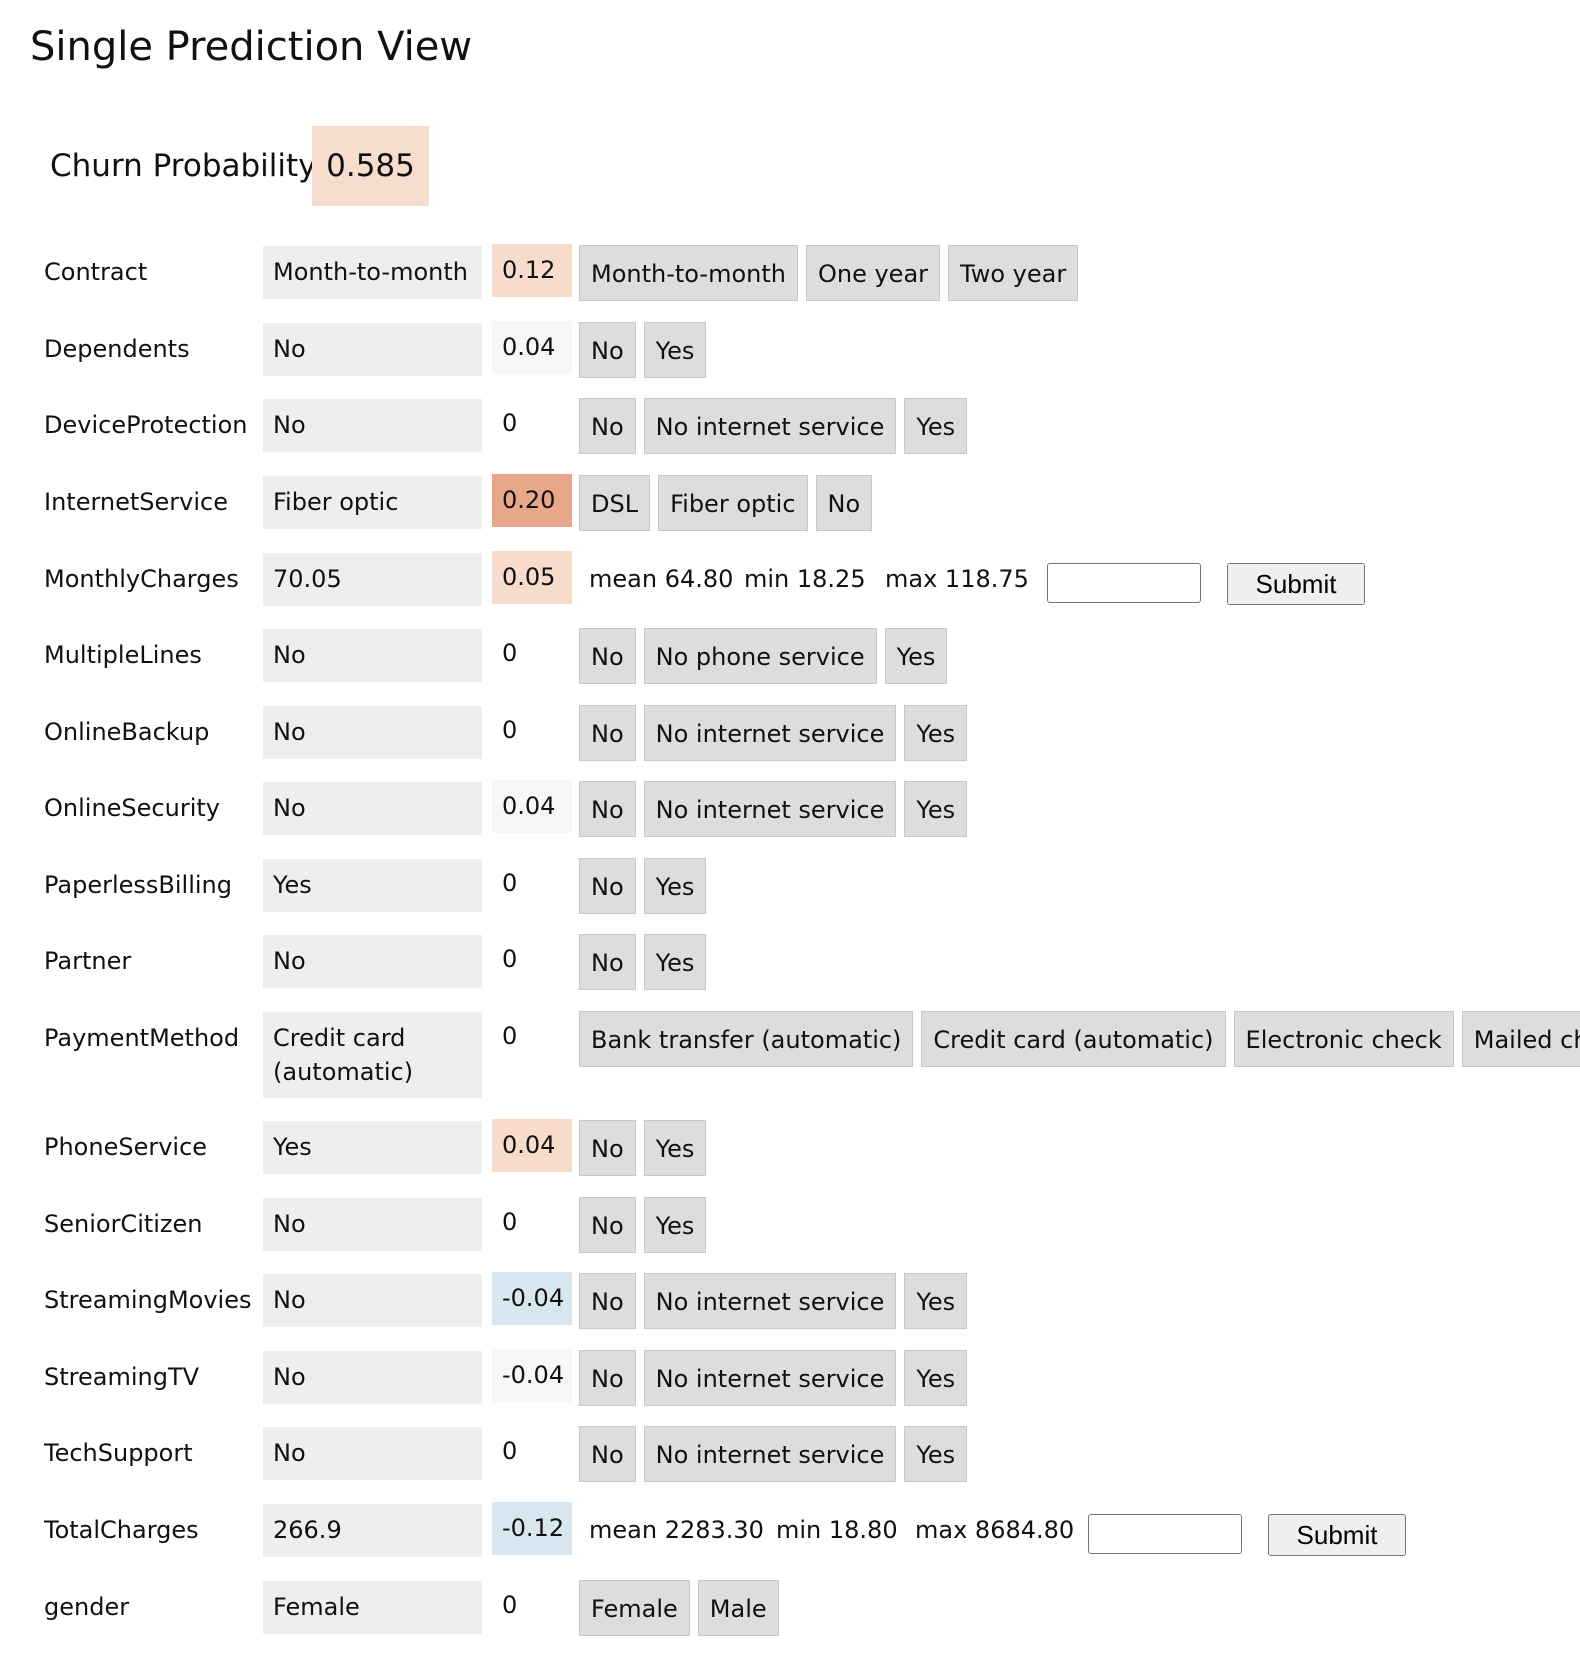  I want to click on feature-name: PaperlessBilling, so click(138, 885).